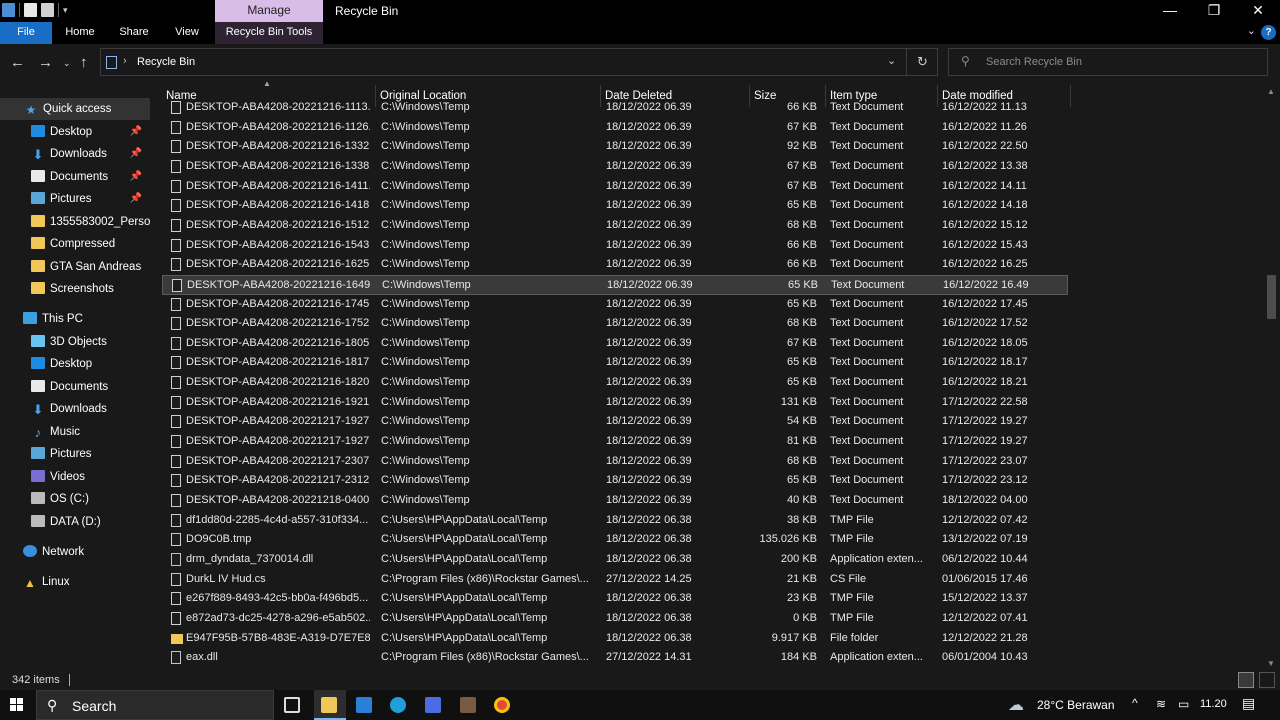  I want to click on manage-context-tab: Manage, so click(269, 11).